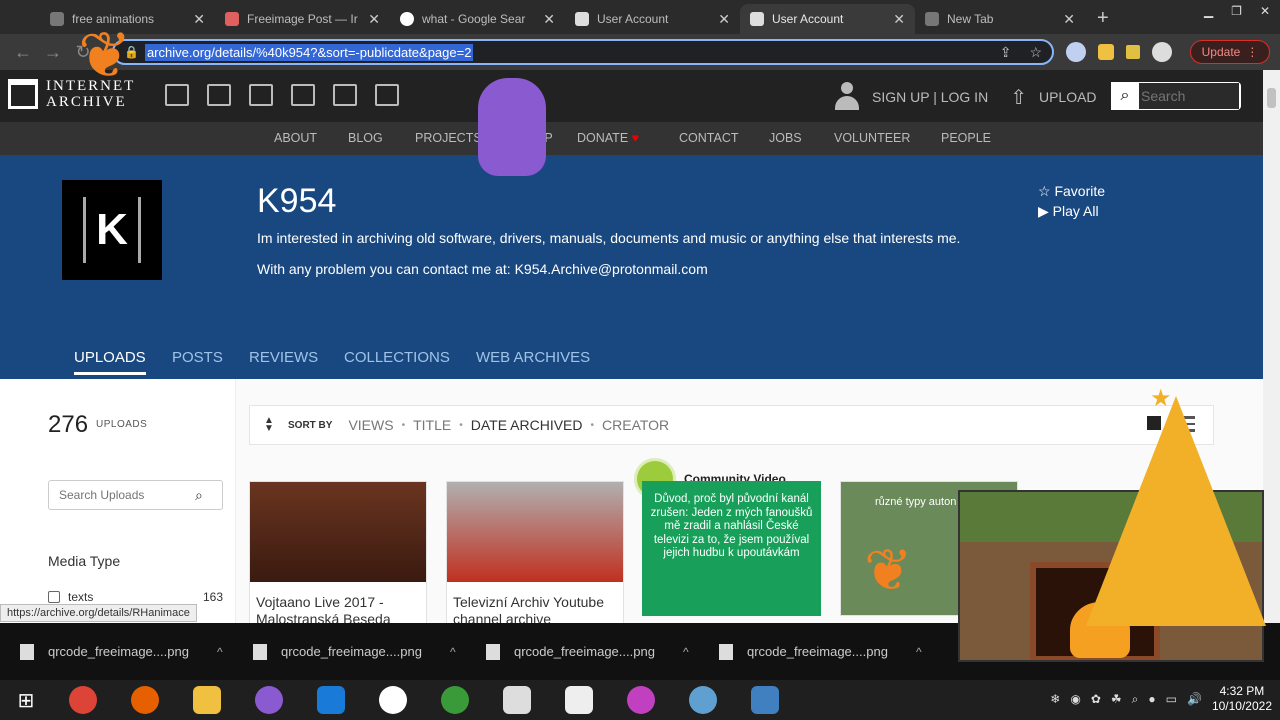 Image resolution: width=1280 pixels, height=720 pixels. What do you see at coordinates (966, 138) in the screenshot?
I see `nav-people: PEOPLE` at bounding box center [966, 138].